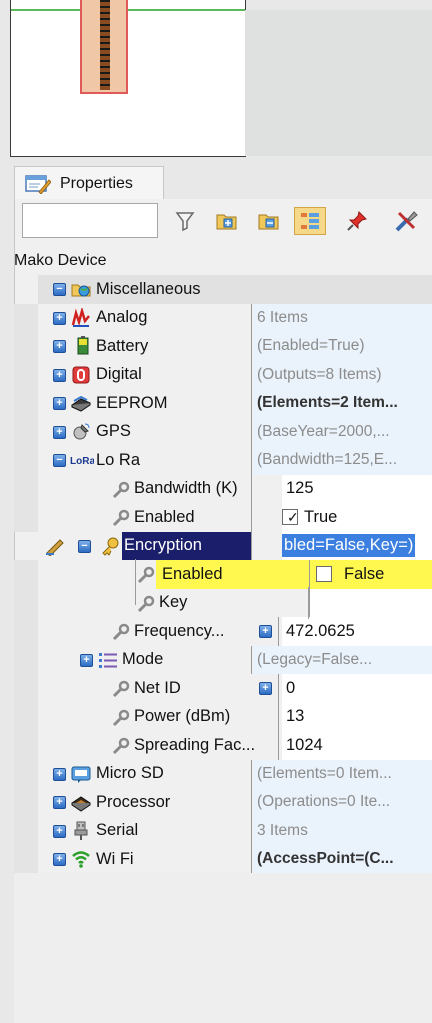  What do you see at coordinates (223, 688) in the screenshot?
I see `property-row: Net ID + 0` at bounding box center [223, 688].